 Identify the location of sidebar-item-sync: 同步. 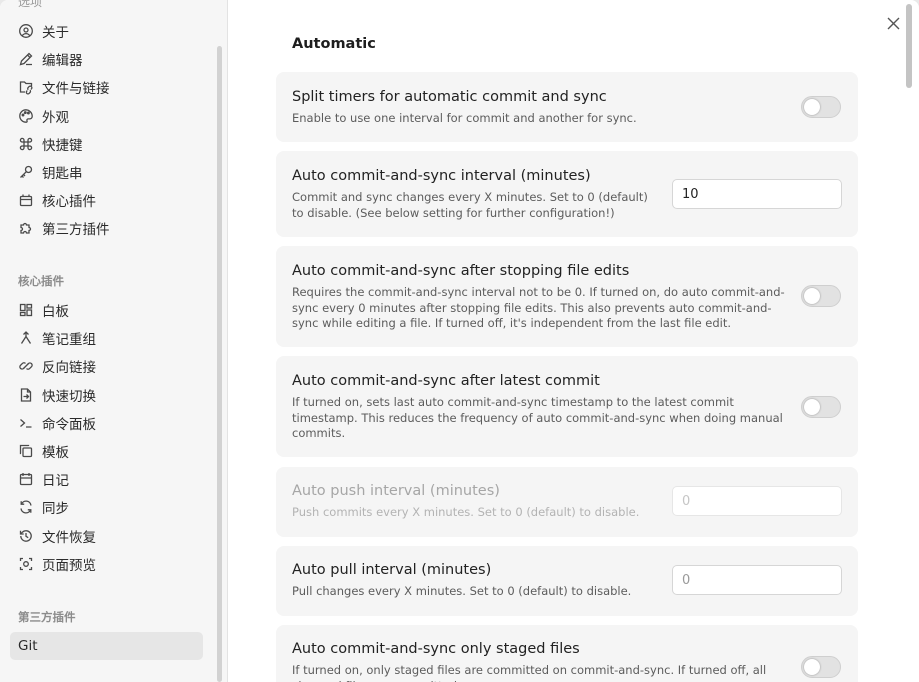
(106, 507).